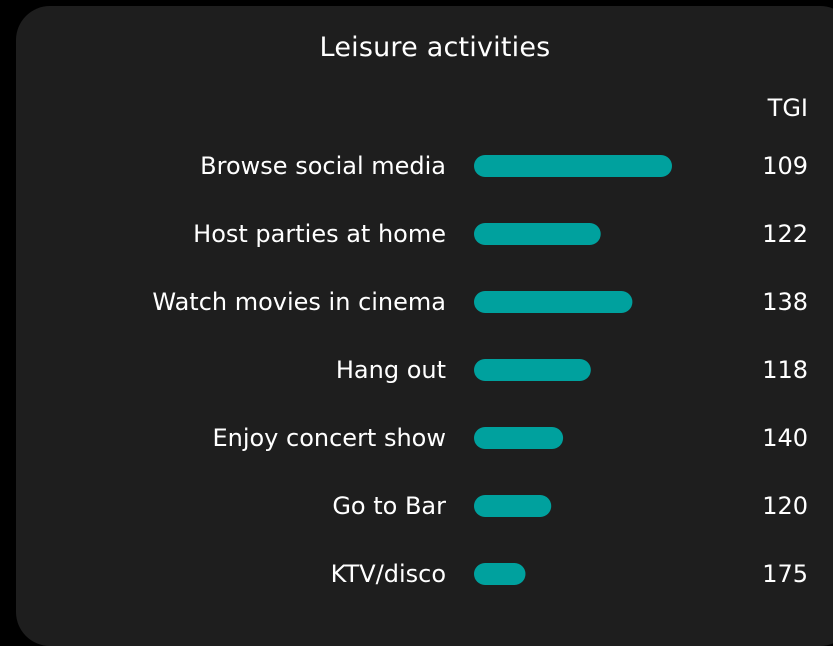 The width and height of the screenshot is (833, 646). Describe the element at coordinates (299, 302) in the screenshot. I see `category-label-watch-movies-in-cinema: Watch movies in cinema` at that location.